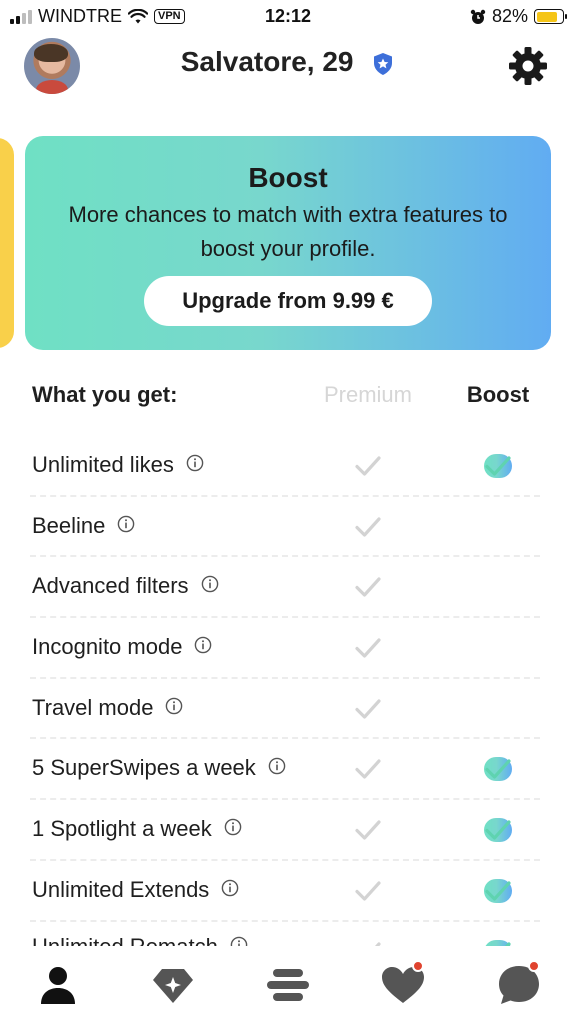 This screenshot has width=576, height=1024. Describe the element at coordinates (288, 891) in the screenshot. I see `feature-row: Unlimited Extends` at that location.